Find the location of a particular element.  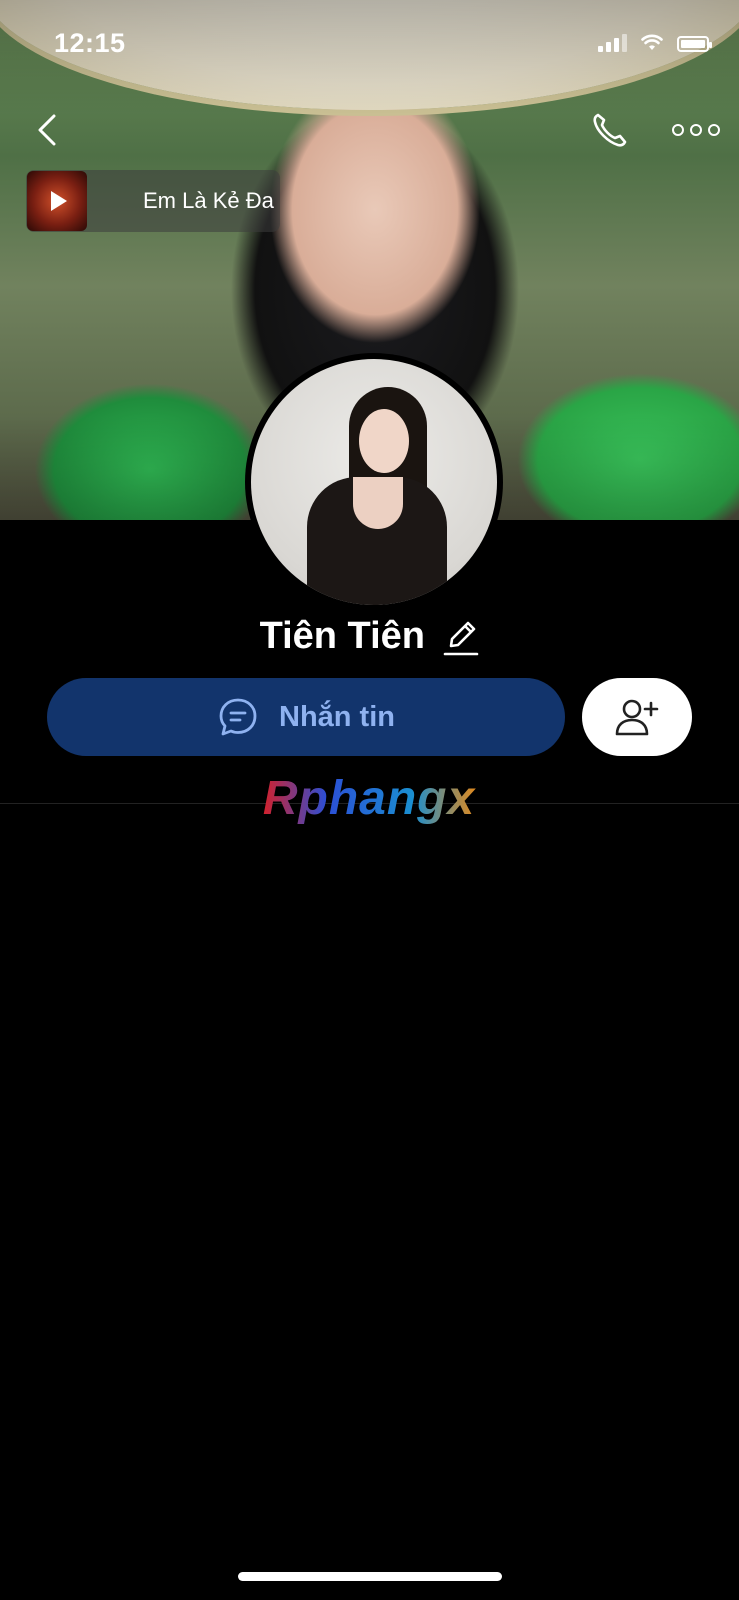

watermark-logo: Rphangx is located at coordinates (370, 798).